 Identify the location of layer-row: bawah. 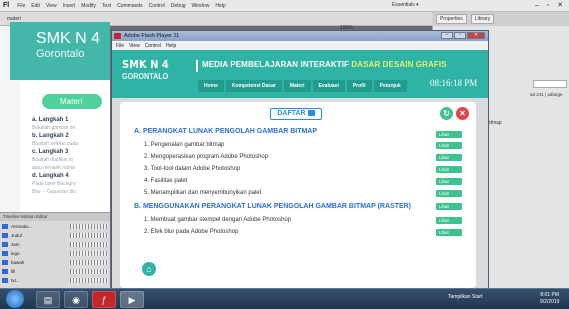
(55, 262).